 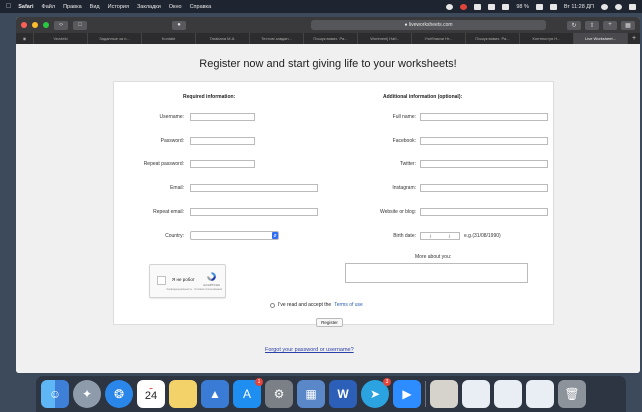 I want to click on notes-icon, so click(x=183, y=394).